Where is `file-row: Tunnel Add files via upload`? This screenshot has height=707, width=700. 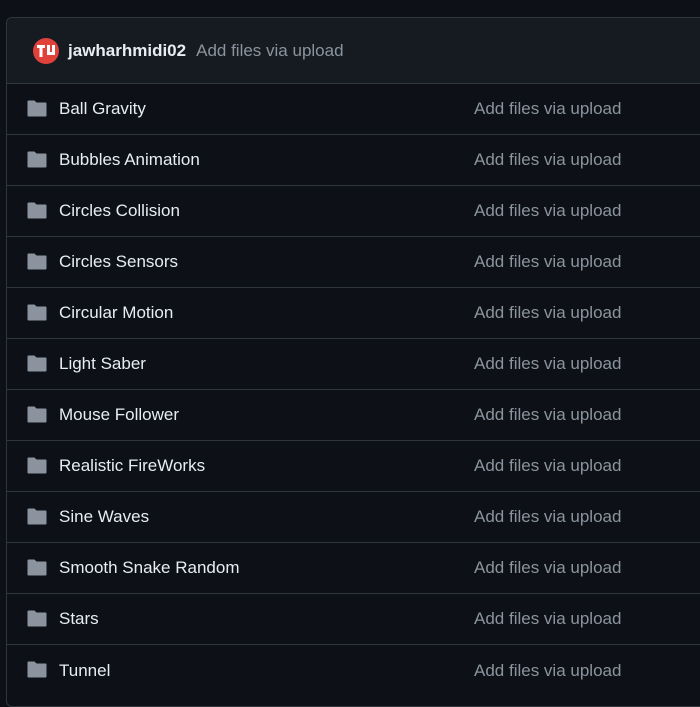
file-row: Tunnel Add files via upload is located at coordinates (353, 670).